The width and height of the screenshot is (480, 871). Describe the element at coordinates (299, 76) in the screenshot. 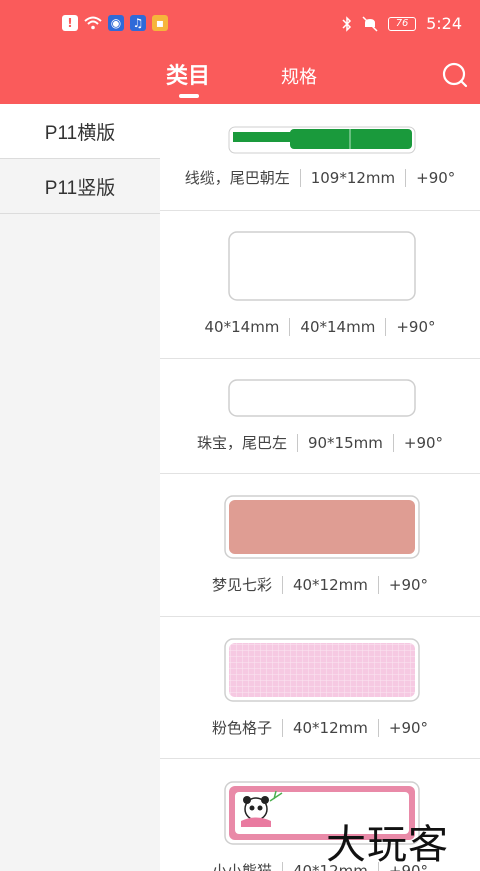

I see `tab-spec: 规格` at that location.